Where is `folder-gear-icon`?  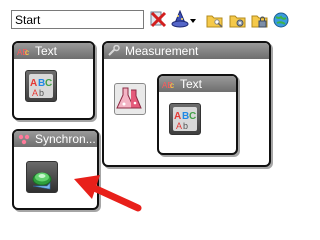 folder-gear-icon is located at coordinates (238, 19).